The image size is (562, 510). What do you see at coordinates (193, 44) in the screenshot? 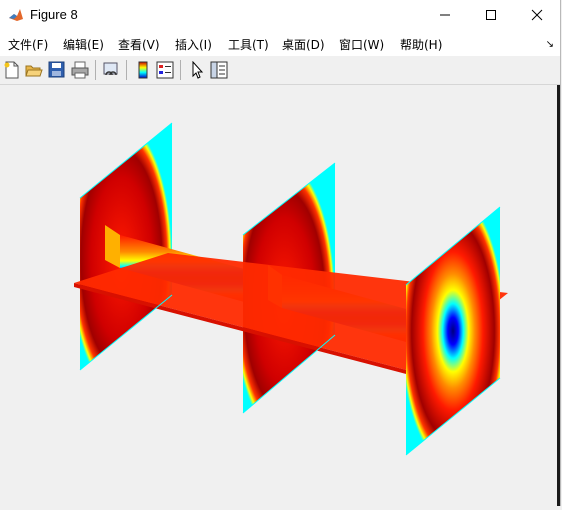
I see `menu-insert: 插入(I)` at bounding box center [193, 44].